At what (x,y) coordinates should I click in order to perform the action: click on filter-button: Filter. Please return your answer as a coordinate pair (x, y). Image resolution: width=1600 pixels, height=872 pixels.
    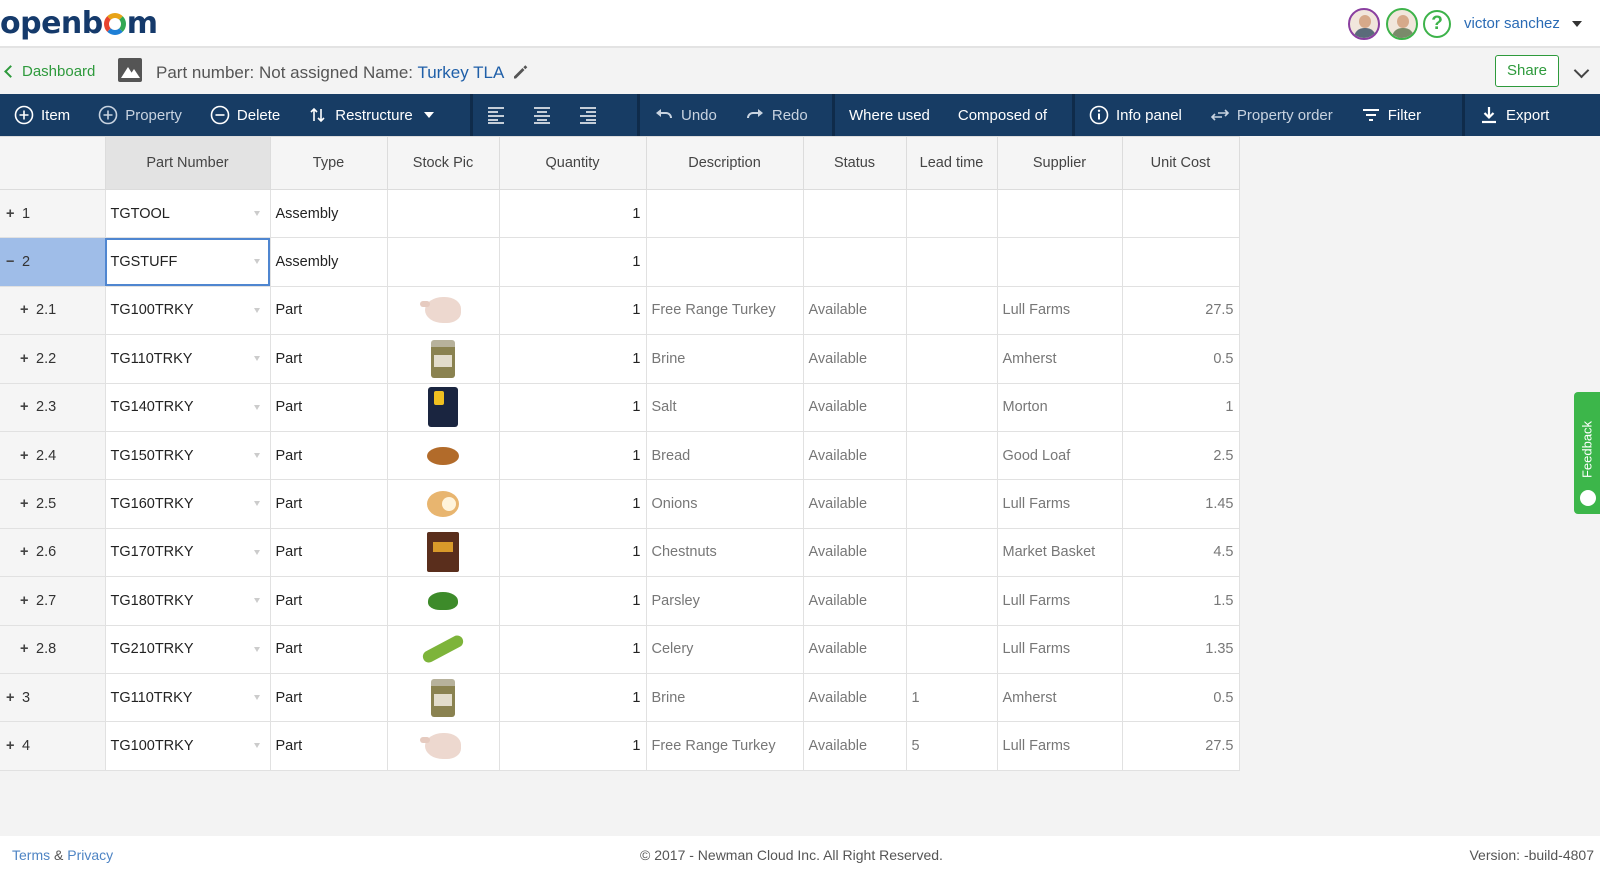
    Looking at the image, I should click on (1391, 115).